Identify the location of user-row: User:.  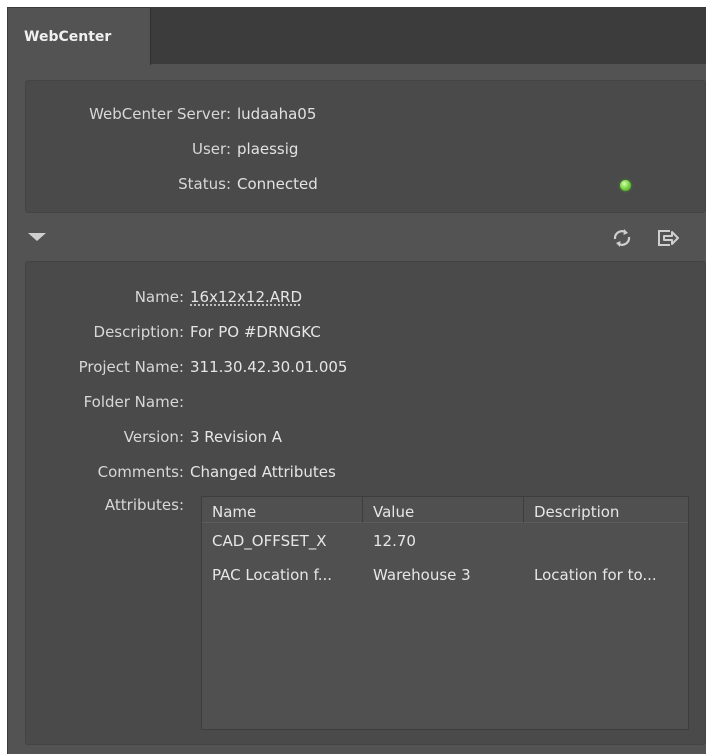
(128, 149).